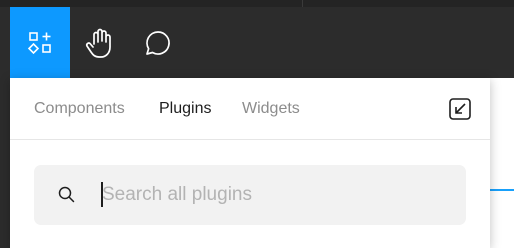 The width and height of the screenshot is (514, 248). I want to click on comment-tool-button, so click(158, 42).